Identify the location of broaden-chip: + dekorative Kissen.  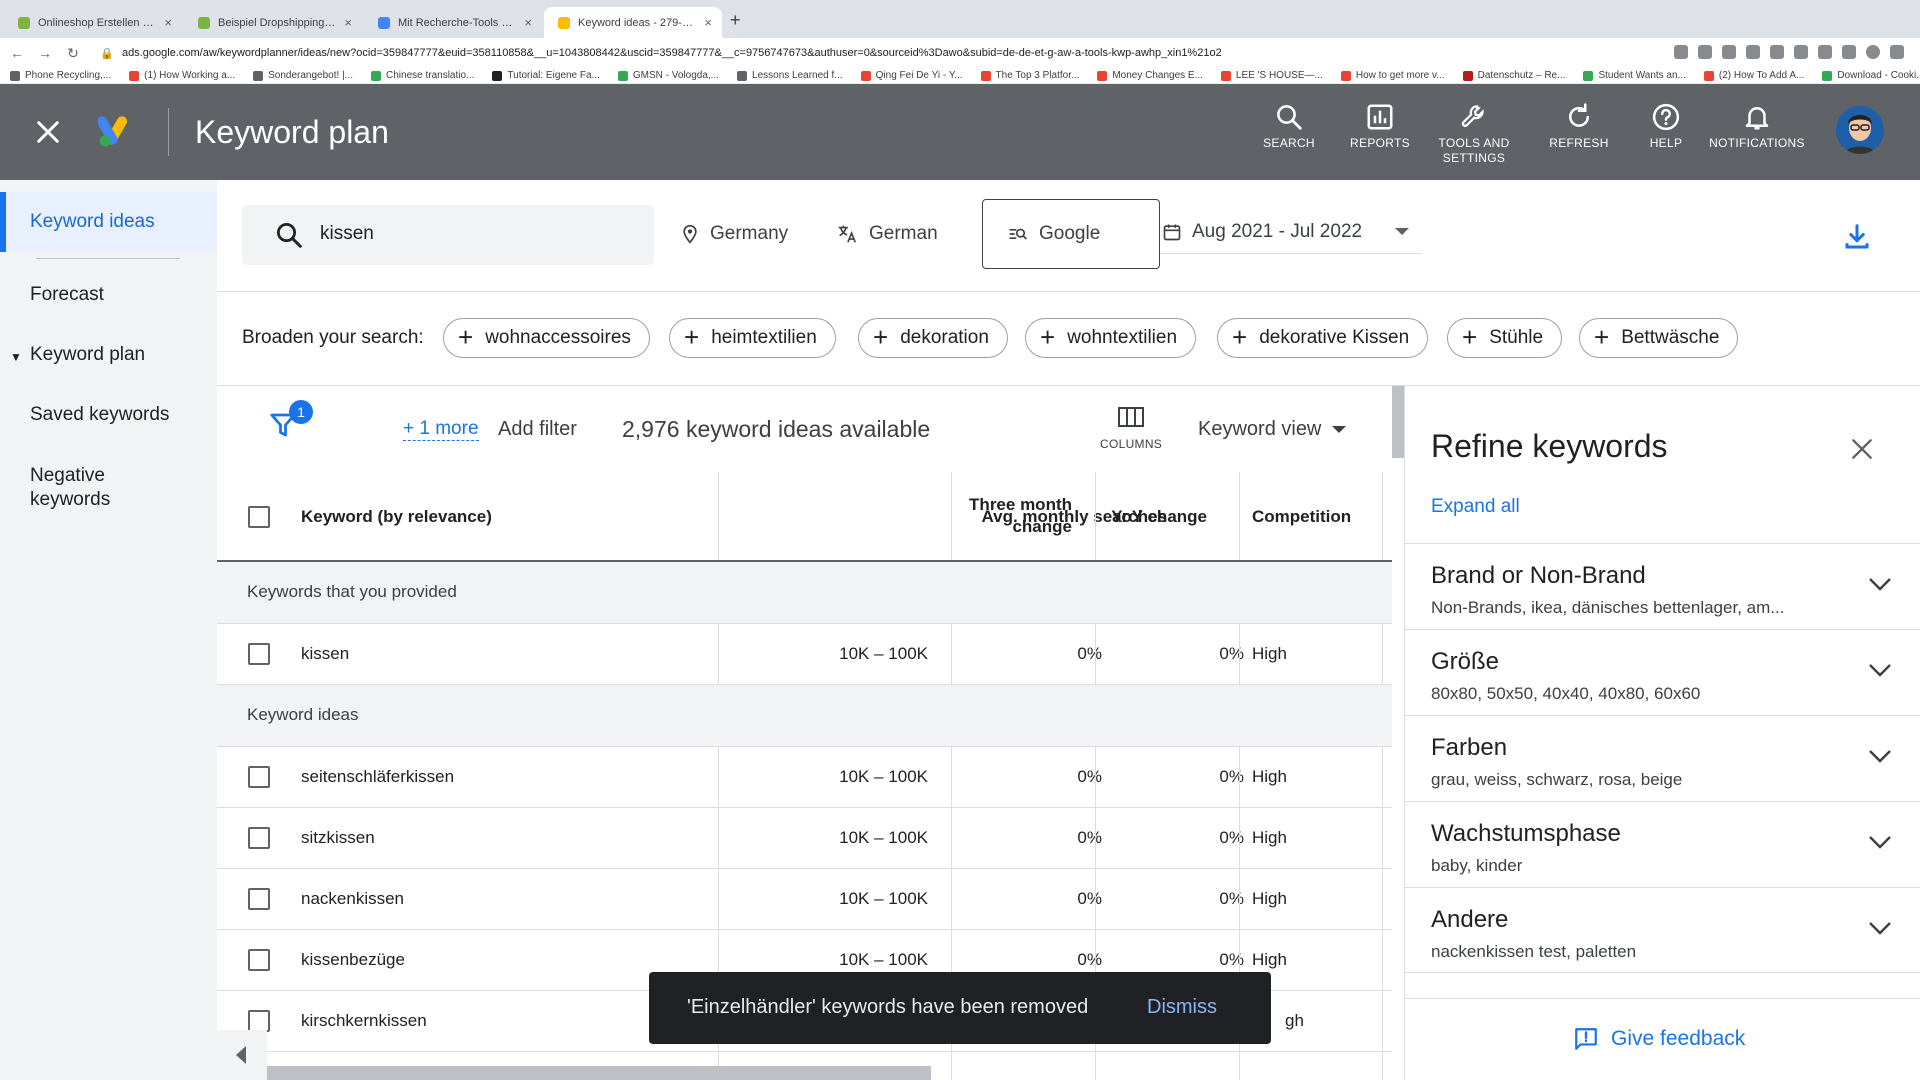
(1323, 338).